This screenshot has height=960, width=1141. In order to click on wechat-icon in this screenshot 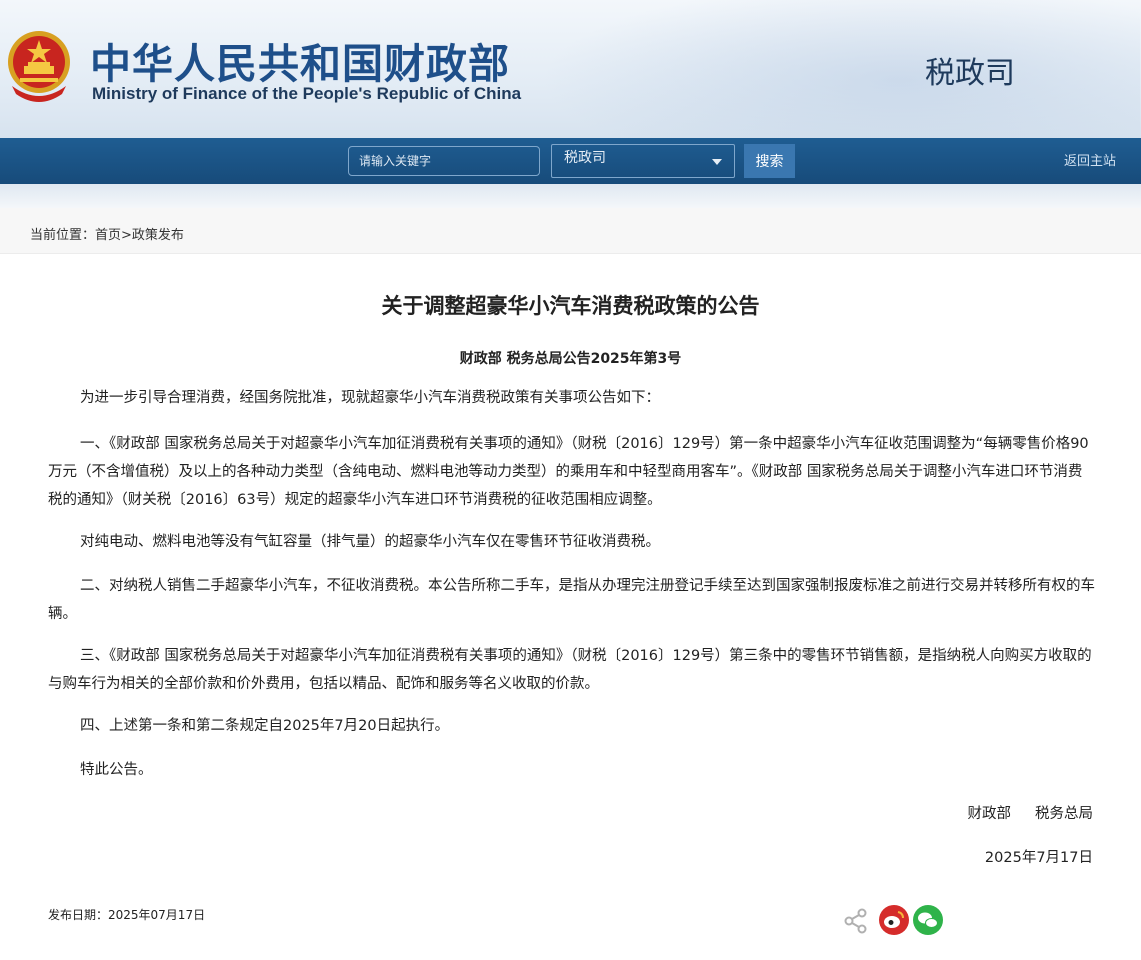, I will do `click(928, 920)`.